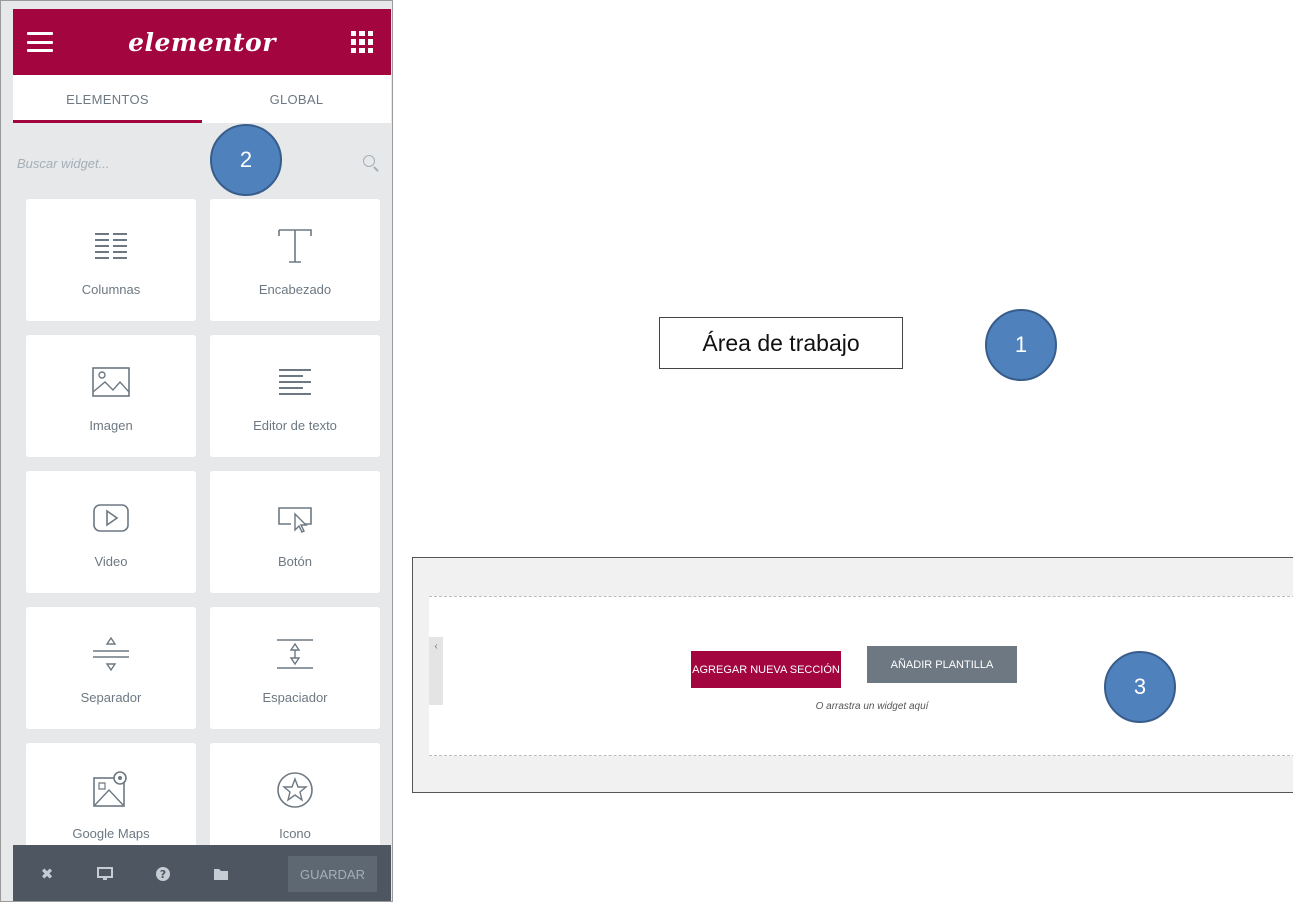  I want to click on widget-label: Imagen, so click(111, 425).